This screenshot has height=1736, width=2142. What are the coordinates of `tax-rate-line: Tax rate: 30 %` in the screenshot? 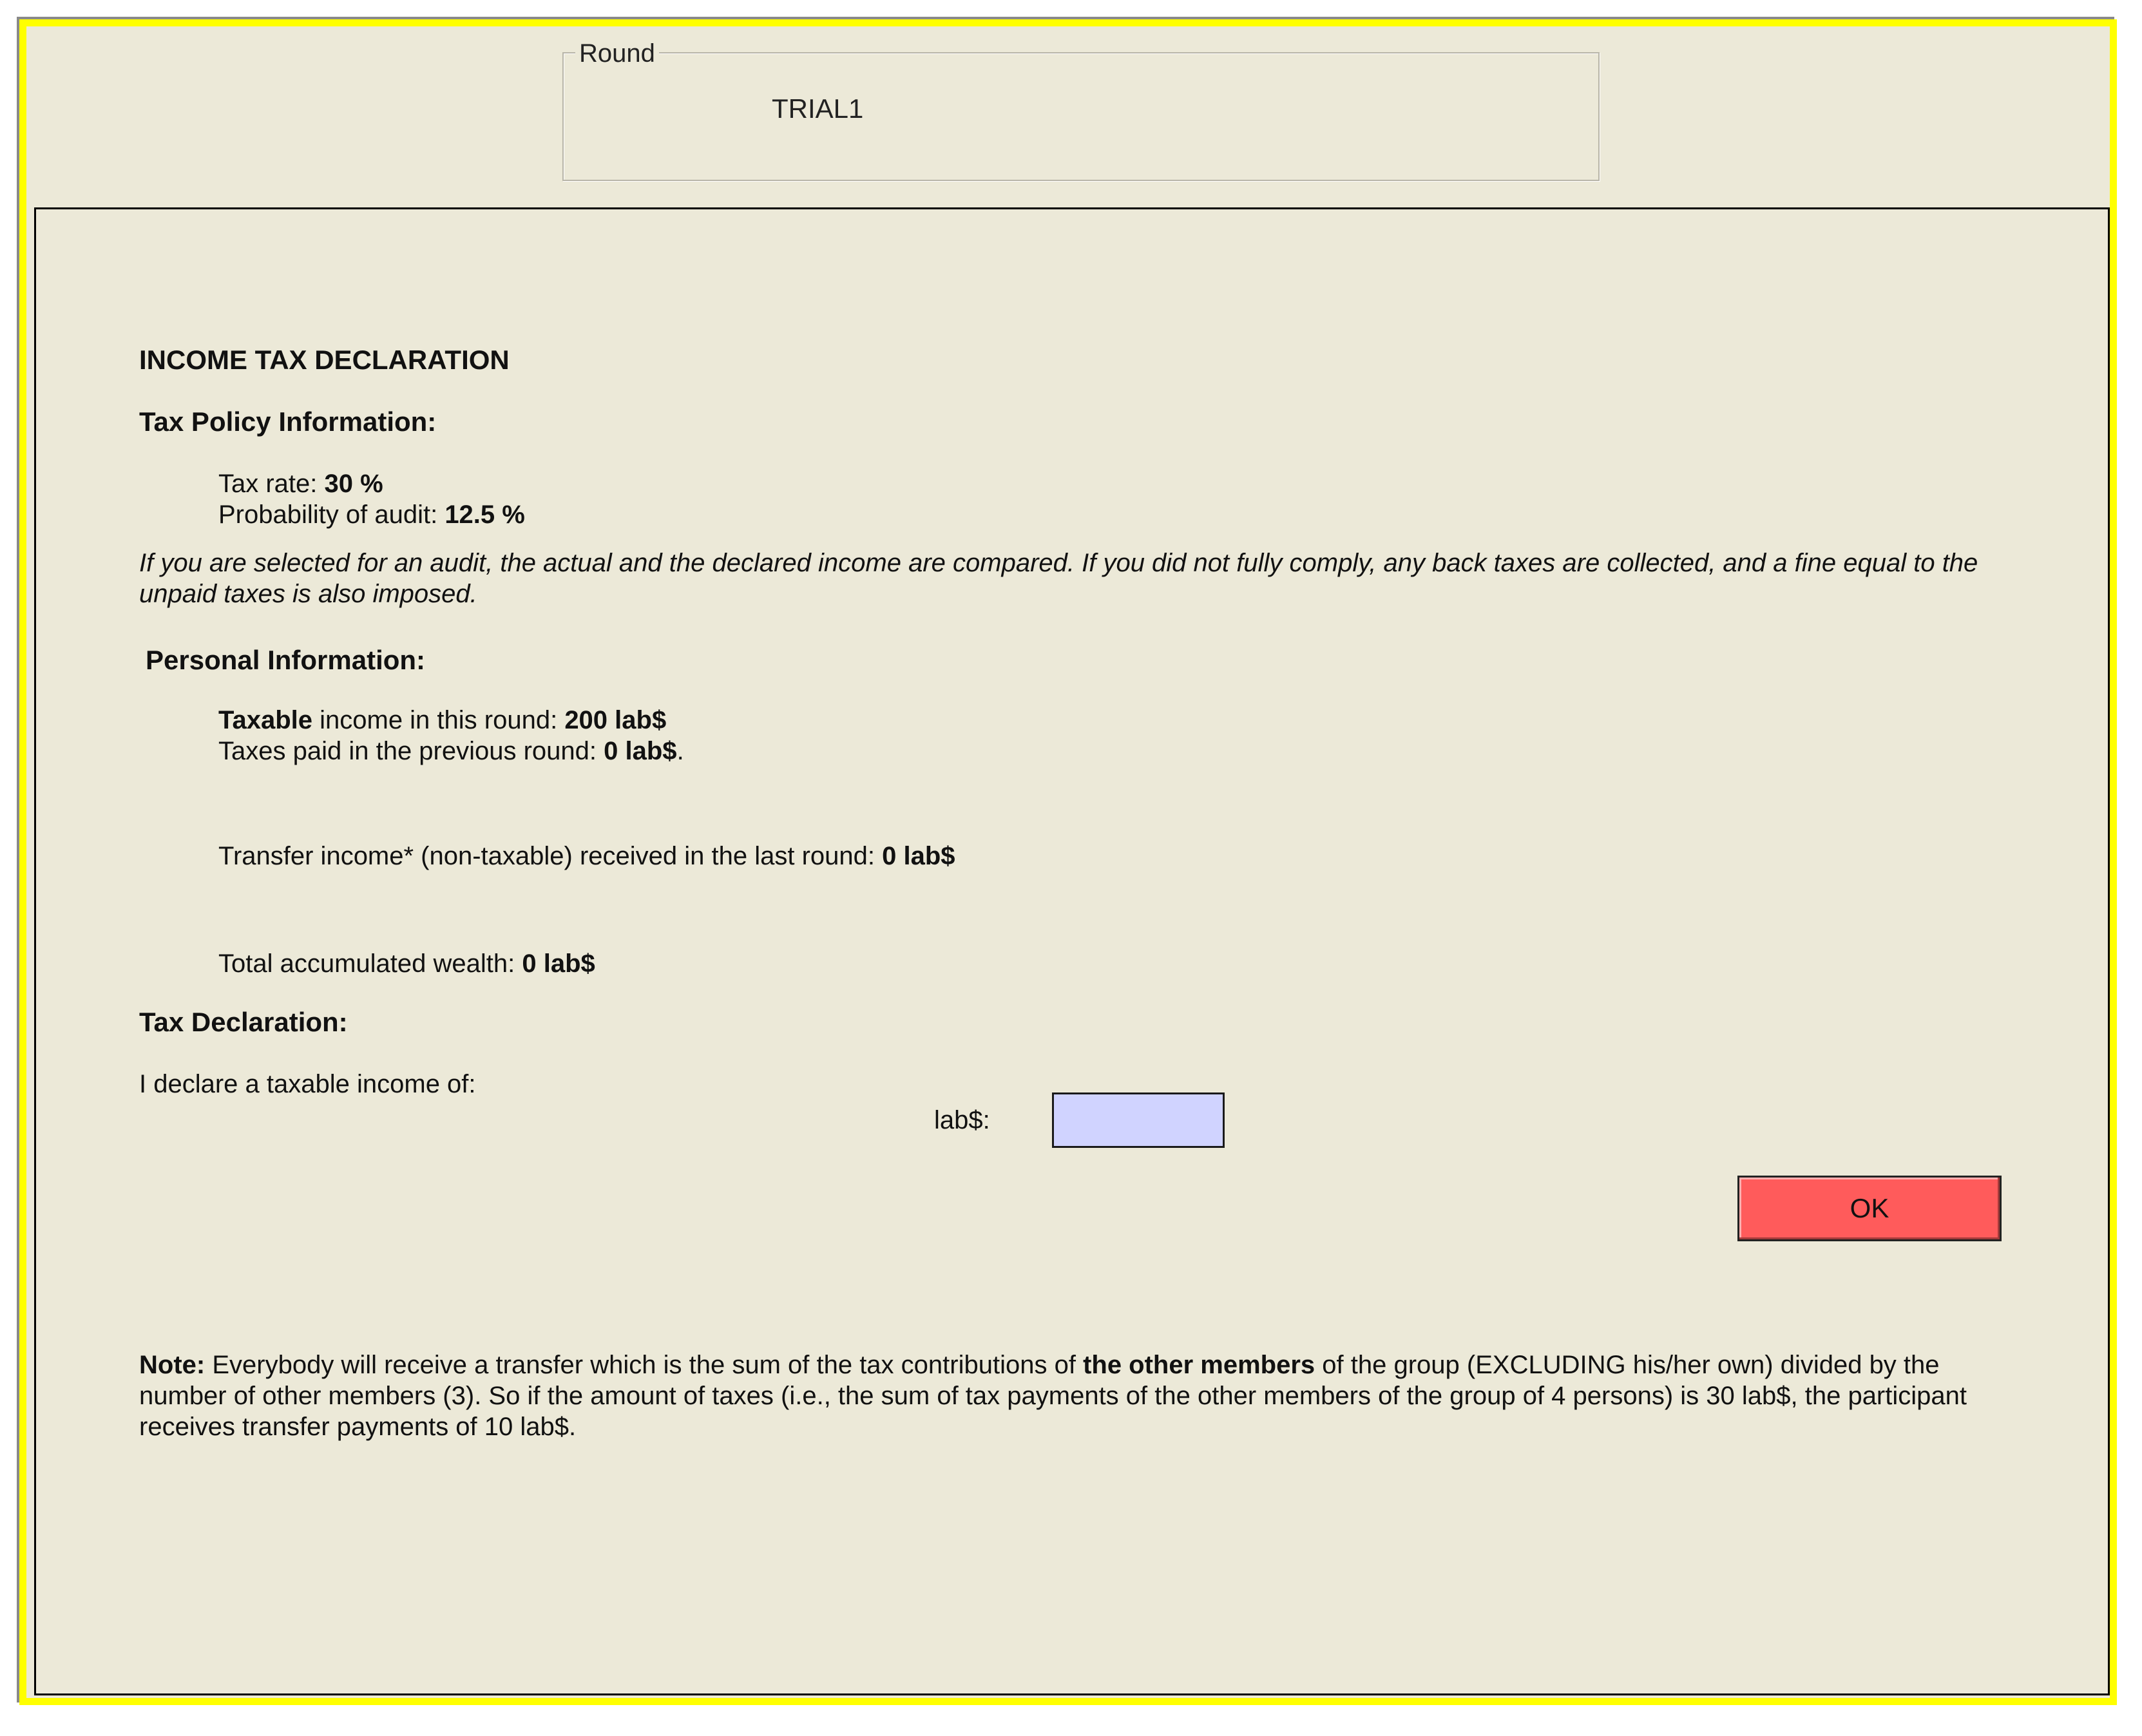 It's located at (300, 484).